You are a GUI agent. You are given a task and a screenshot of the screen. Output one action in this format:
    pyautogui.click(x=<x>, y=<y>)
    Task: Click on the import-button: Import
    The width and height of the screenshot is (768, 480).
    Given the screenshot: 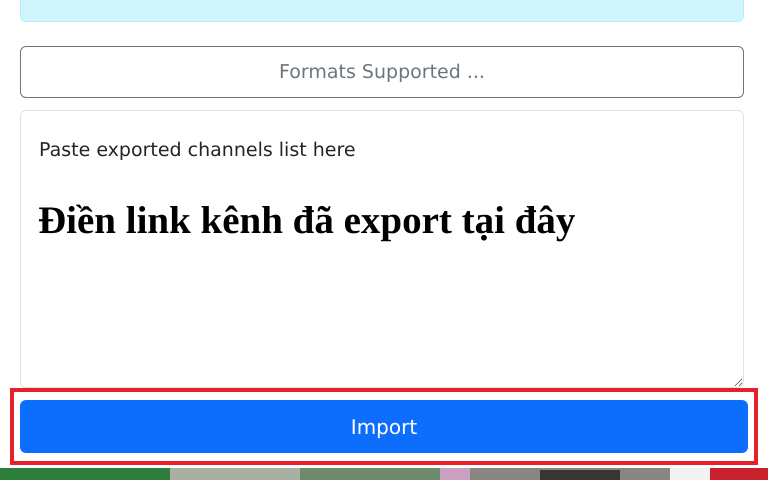 What is the action you would take?
    pyautogui.click(x=384, y=426)
    